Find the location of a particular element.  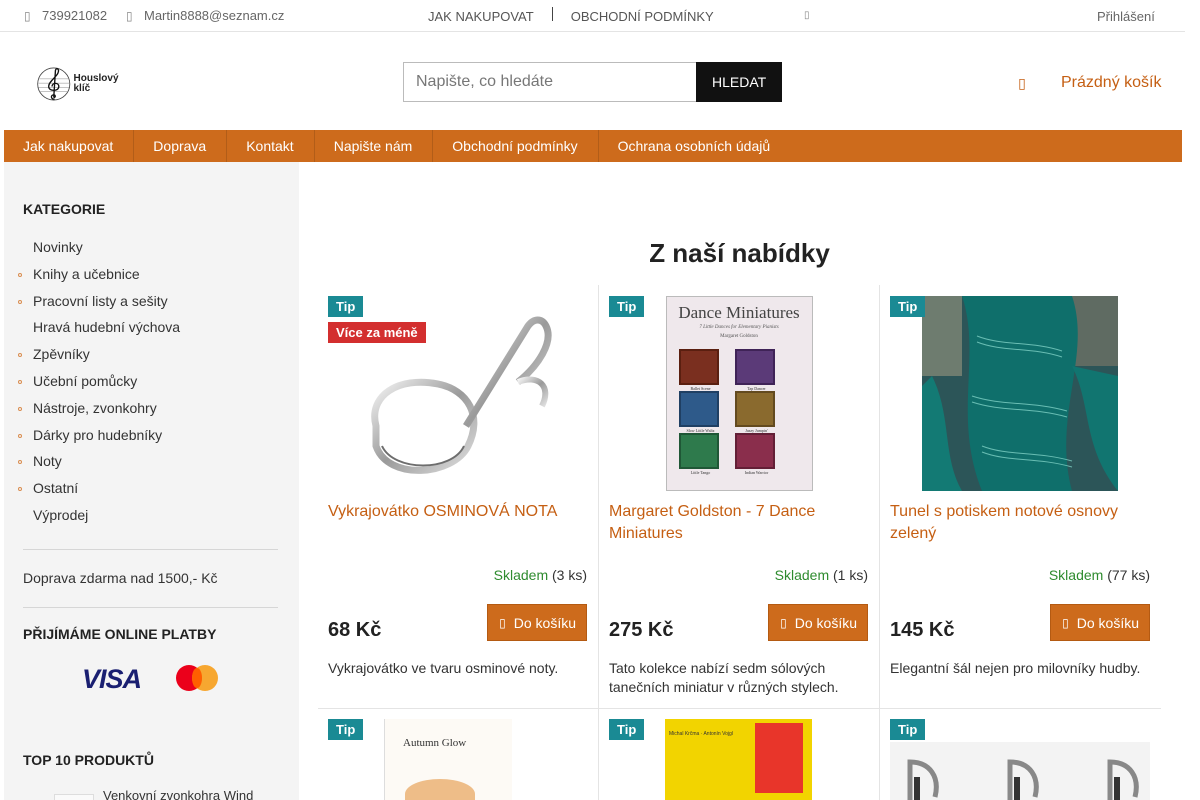

search-form: HLEDAT is located at coordinates (592, 82).